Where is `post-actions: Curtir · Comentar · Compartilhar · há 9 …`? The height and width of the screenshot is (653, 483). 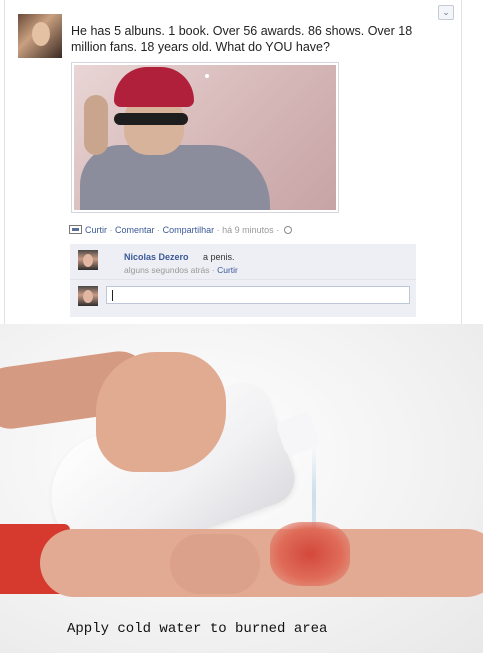
post-actions: Curtir · Comentar · Compartilhar · há 9 … is located at coordinates (180, 230).